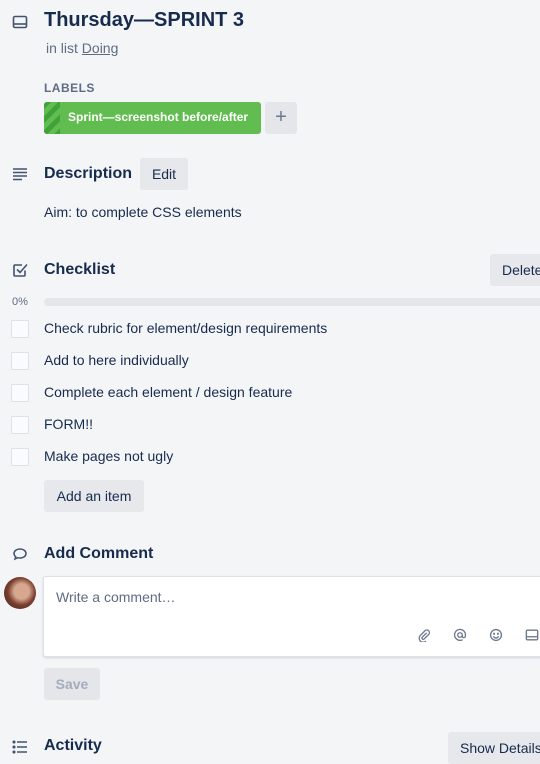 The width and height of the screenshot is (540, 764). I want to click on list-link: Doing, so click(100, 48).